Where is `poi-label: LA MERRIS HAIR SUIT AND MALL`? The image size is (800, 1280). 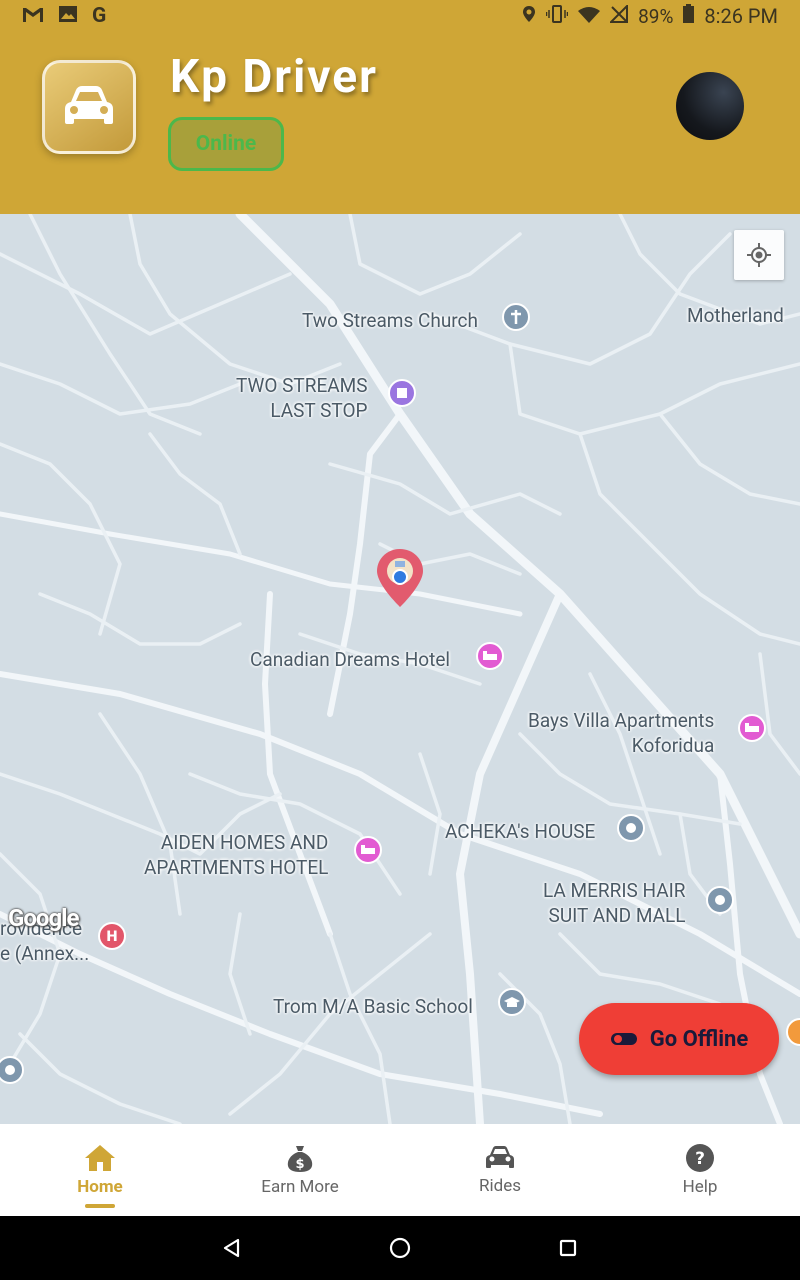
poi-label: LA MERRIS HAIR SUIT AND MALL is located at coordinates (614, 903).